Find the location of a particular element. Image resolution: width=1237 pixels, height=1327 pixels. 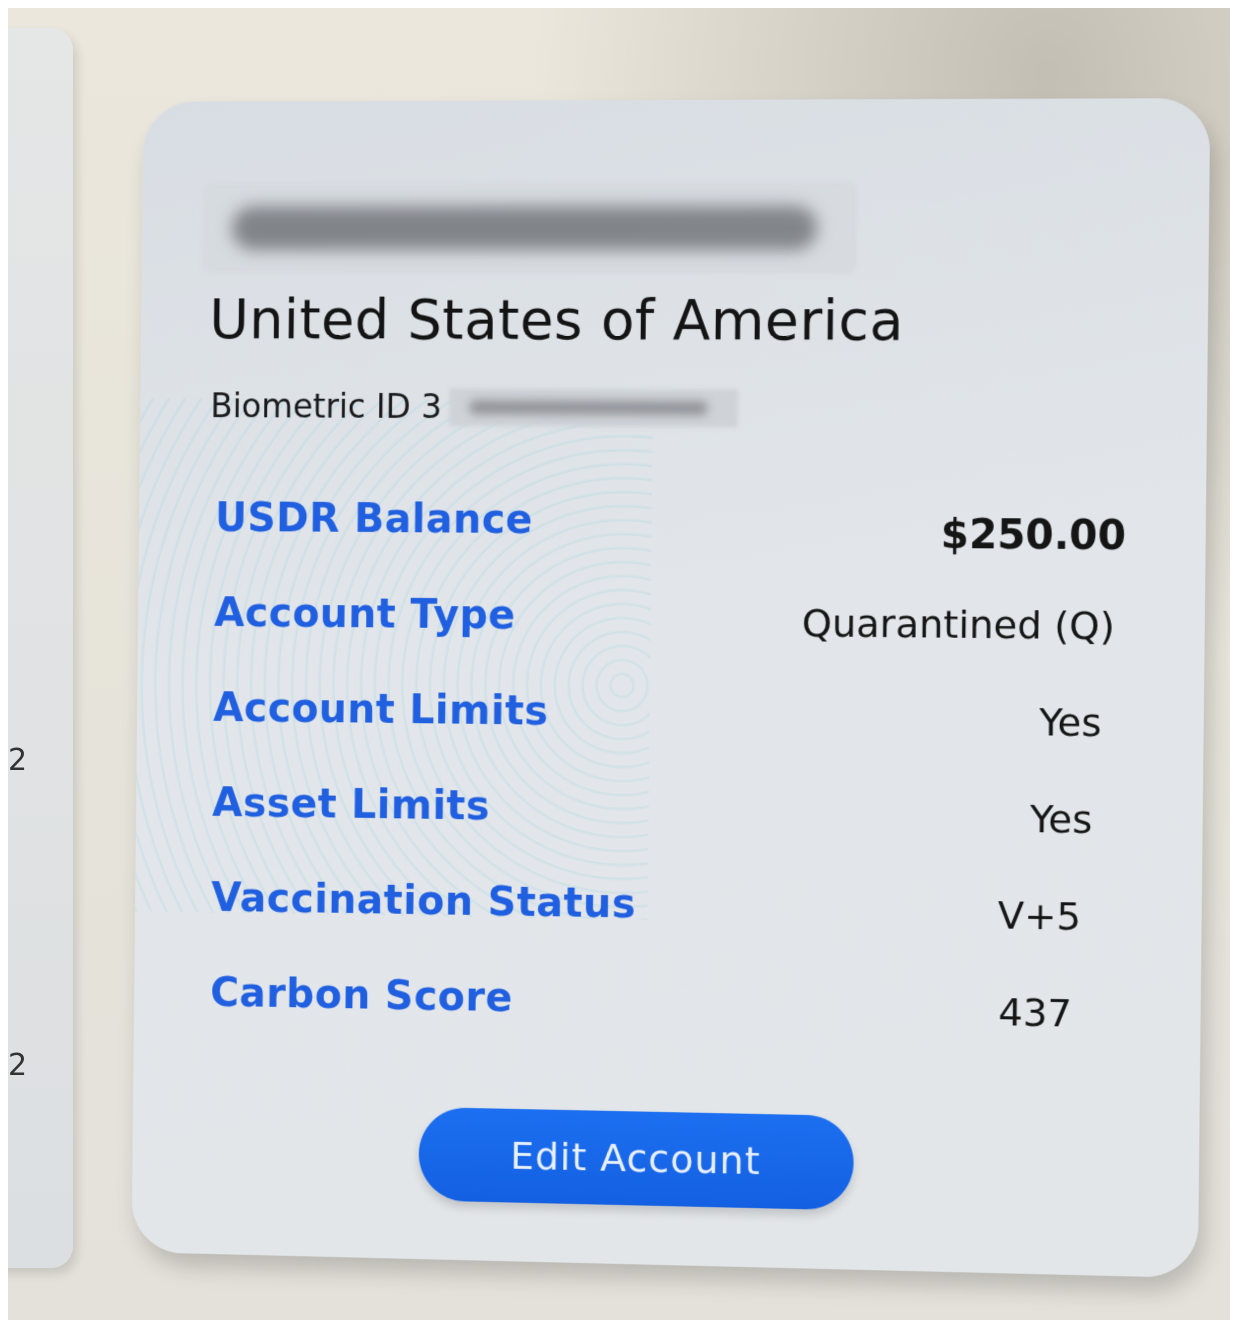

detail-value: Quarantined (Q) is located at coordinates (958, 625).